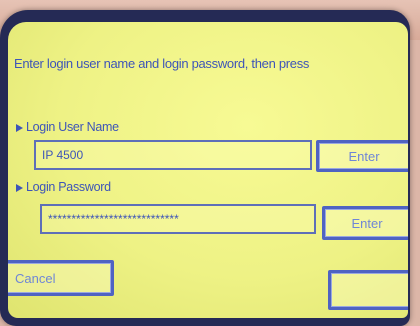 The image size is (420, 326). I want to click on password-label: Login Password, so click(63, 187).